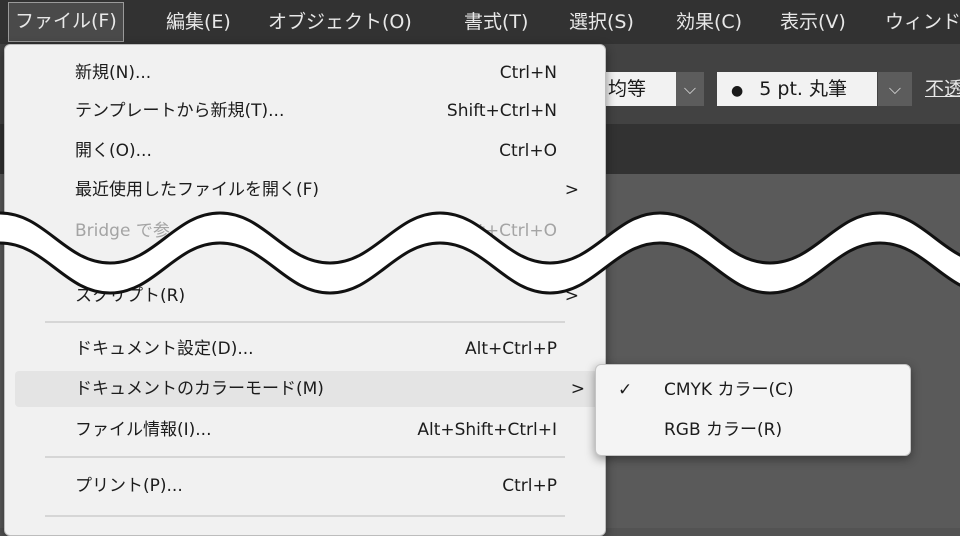 This screenshot has width=960, height=536. Describe the element at coordinates (496, 22) in the screenshot. I see `menu-type: 書式(T)` at that location.